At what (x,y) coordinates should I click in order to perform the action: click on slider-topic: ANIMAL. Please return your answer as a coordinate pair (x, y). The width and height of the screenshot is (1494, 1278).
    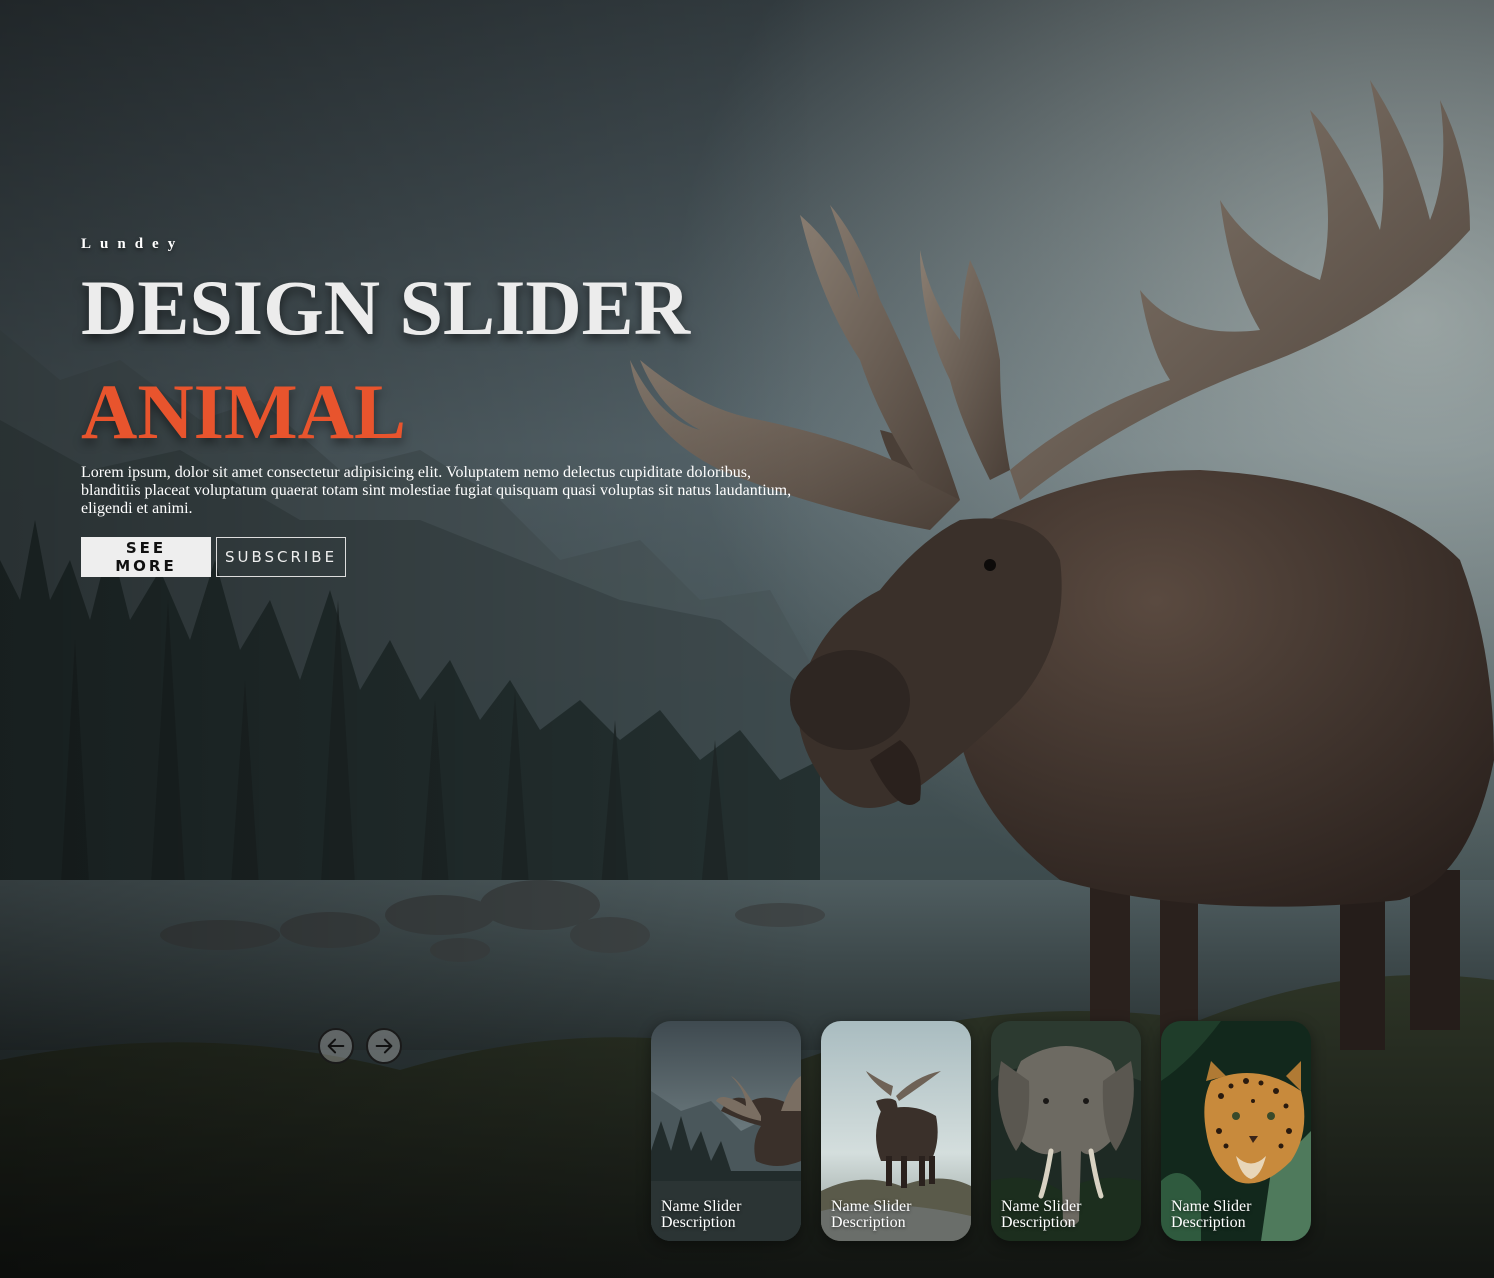
    Looking at the image, I should click on (243, 411).